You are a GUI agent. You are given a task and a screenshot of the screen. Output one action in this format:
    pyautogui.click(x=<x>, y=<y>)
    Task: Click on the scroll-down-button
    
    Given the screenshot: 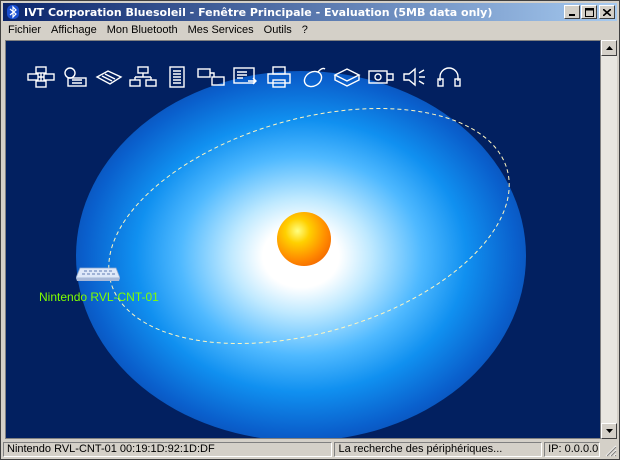 What is the action you would take?
    pyautogui.click(x=609, y=431)
    